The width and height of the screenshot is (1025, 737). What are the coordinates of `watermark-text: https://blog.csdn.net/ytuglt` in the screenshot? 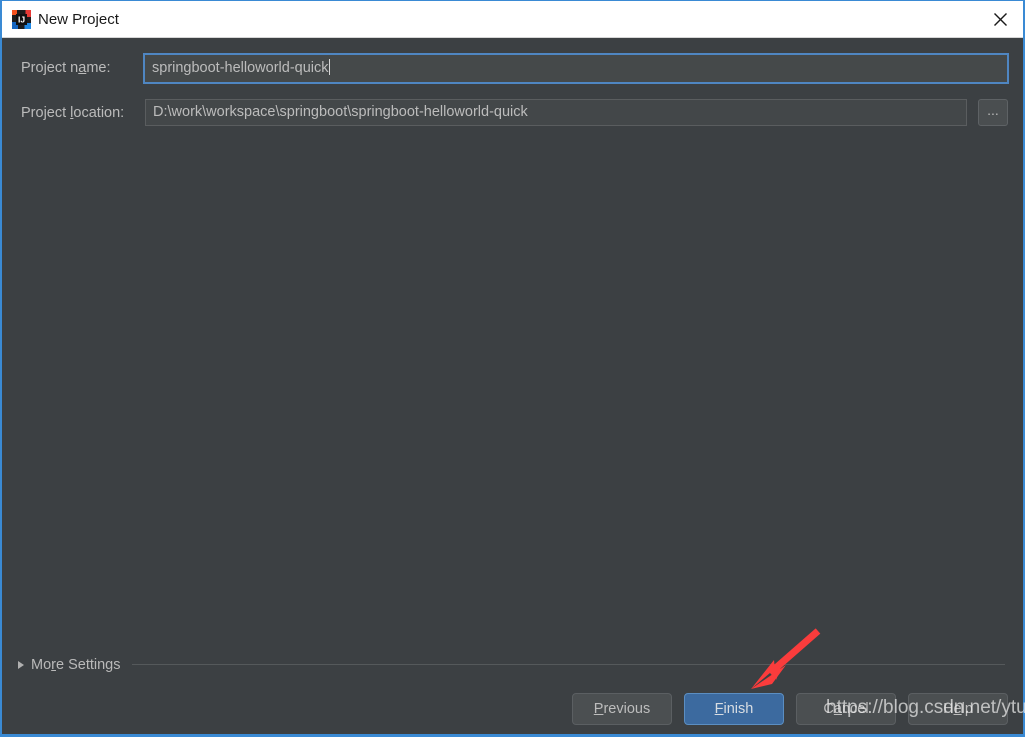 It's located at (925, 707).